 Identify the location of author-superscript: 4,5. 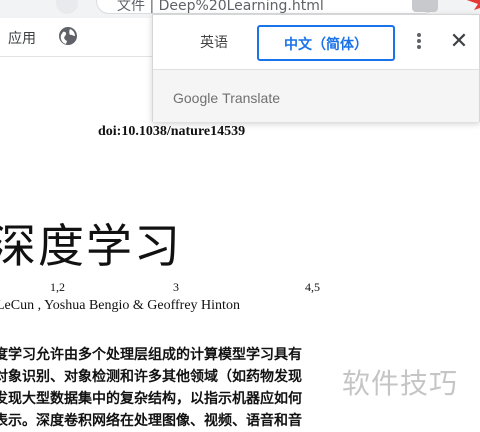
(312, 287).